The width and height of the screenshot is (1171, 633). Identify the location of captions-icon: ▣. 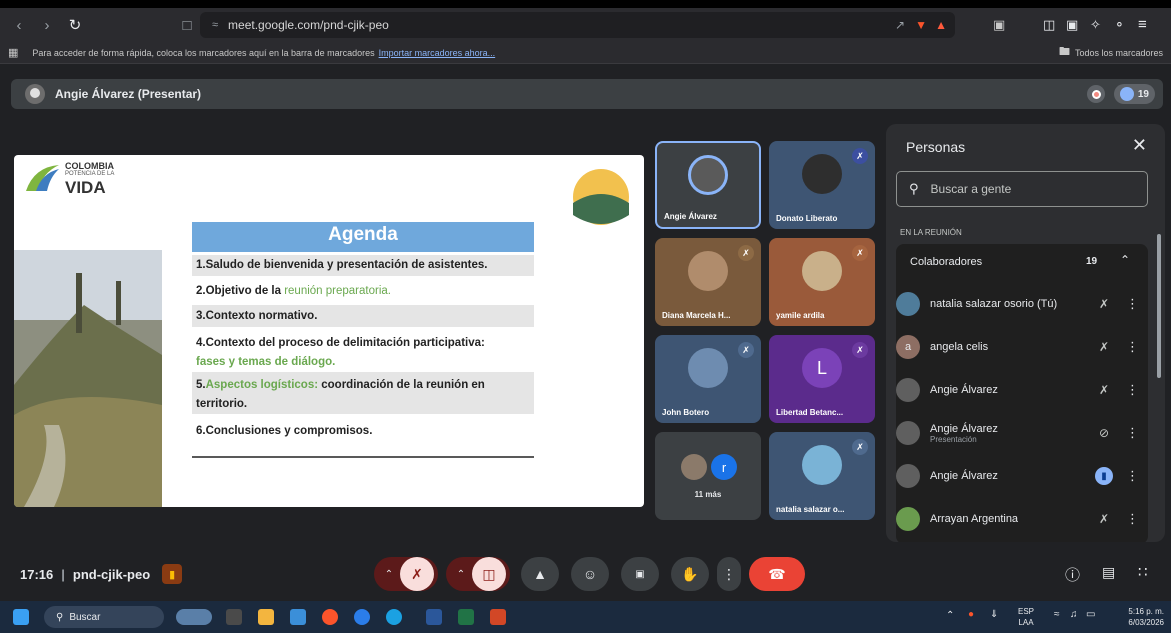
(640, 574).